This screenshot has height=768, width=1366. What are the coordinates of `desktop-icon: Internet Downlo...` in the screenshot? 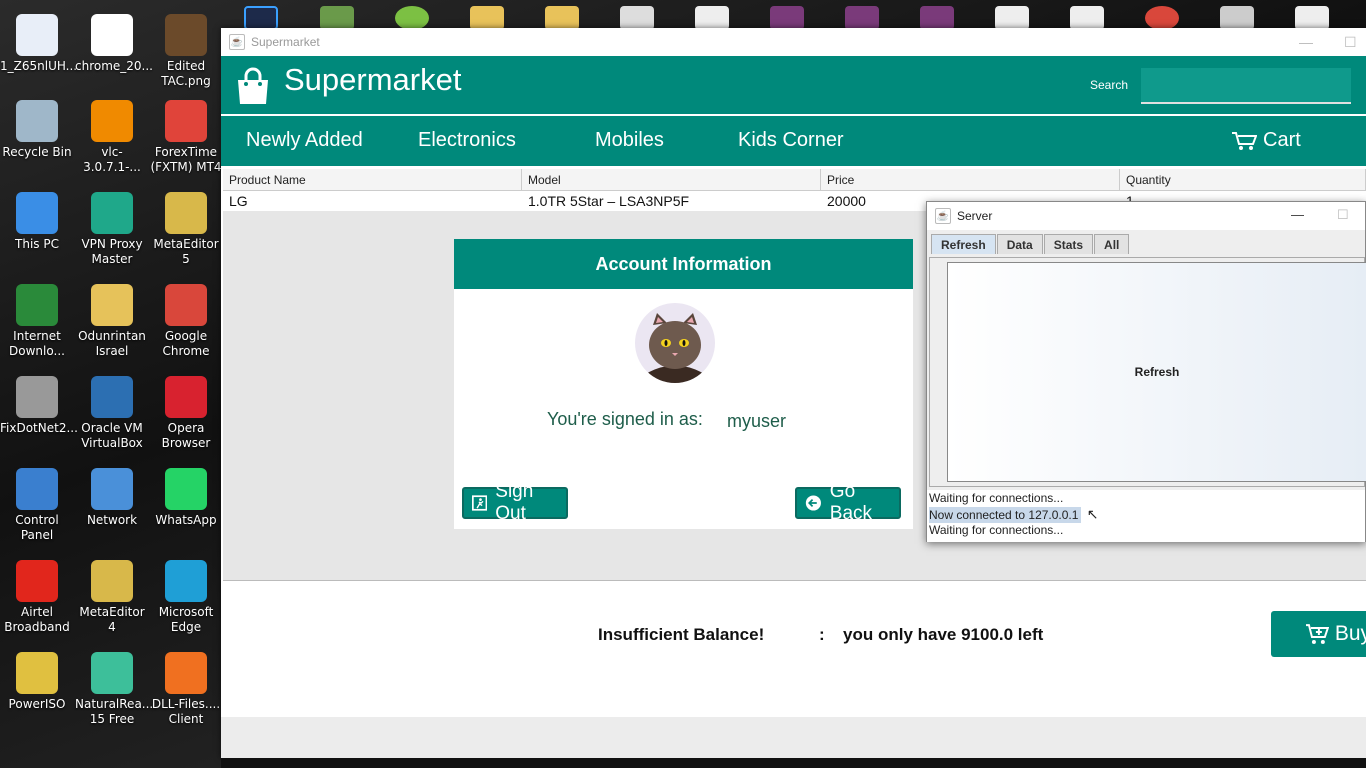 It's located at (37, 321).